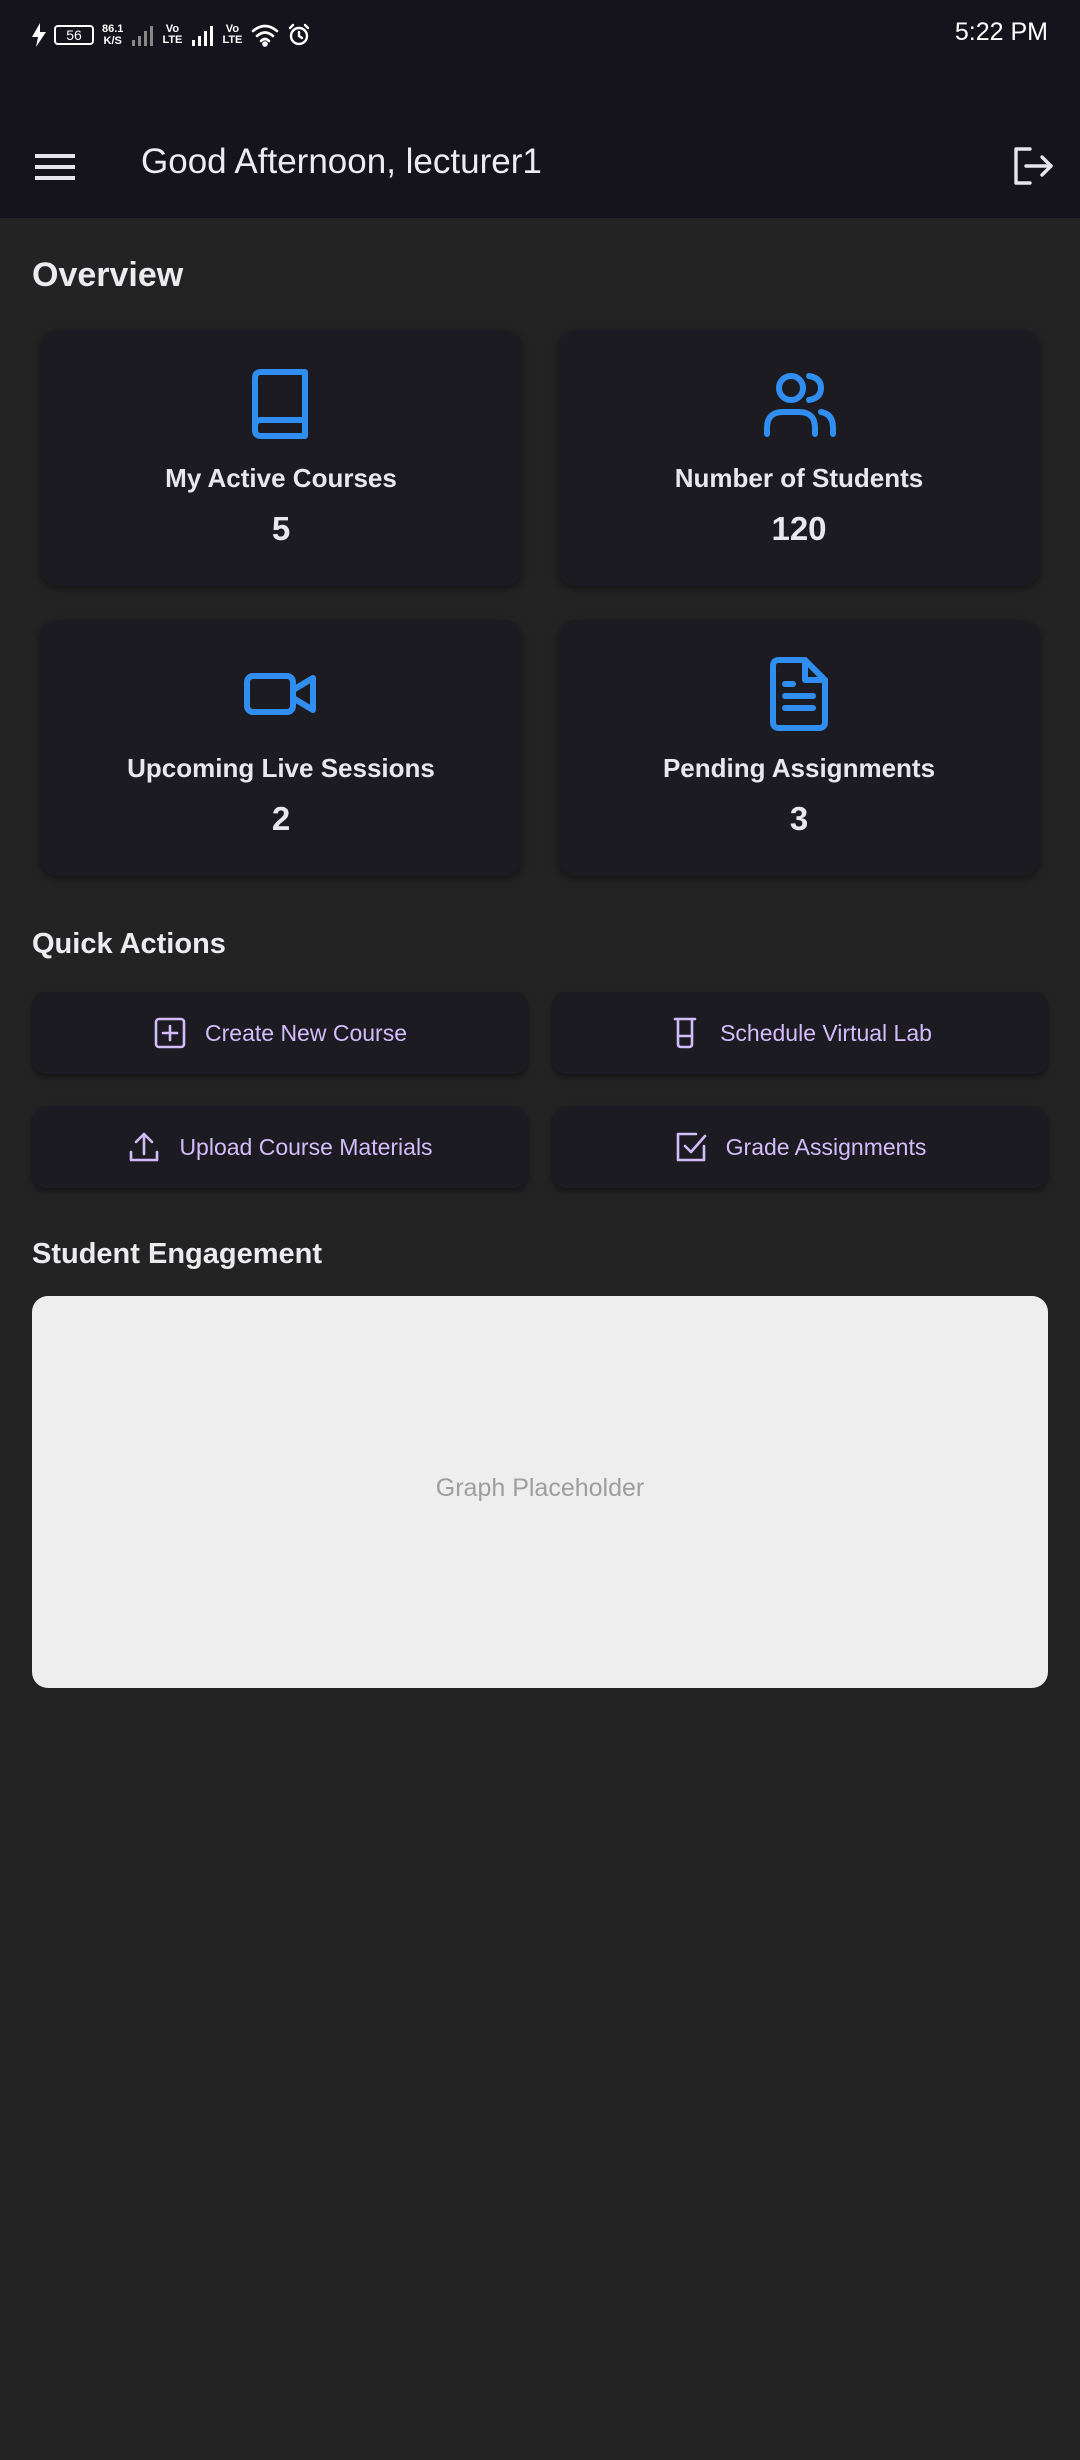  Describe the element at coordinates (143, 36) in the screenshot. I see `signal-weak-icon` at that location.